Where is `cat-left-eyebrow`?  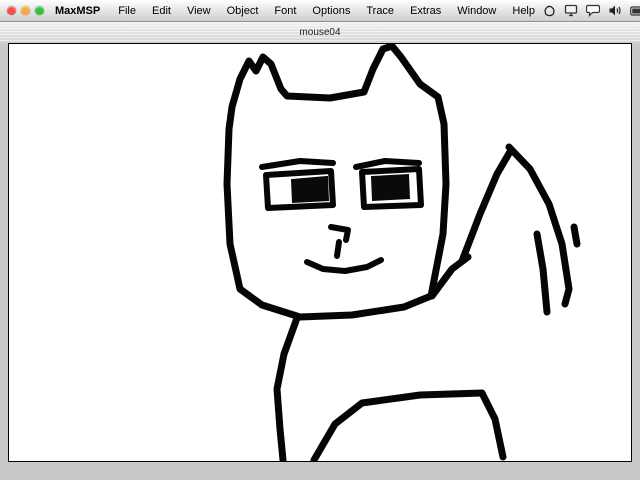 cat-left-eyebrow is located at coordinates (297, 164).